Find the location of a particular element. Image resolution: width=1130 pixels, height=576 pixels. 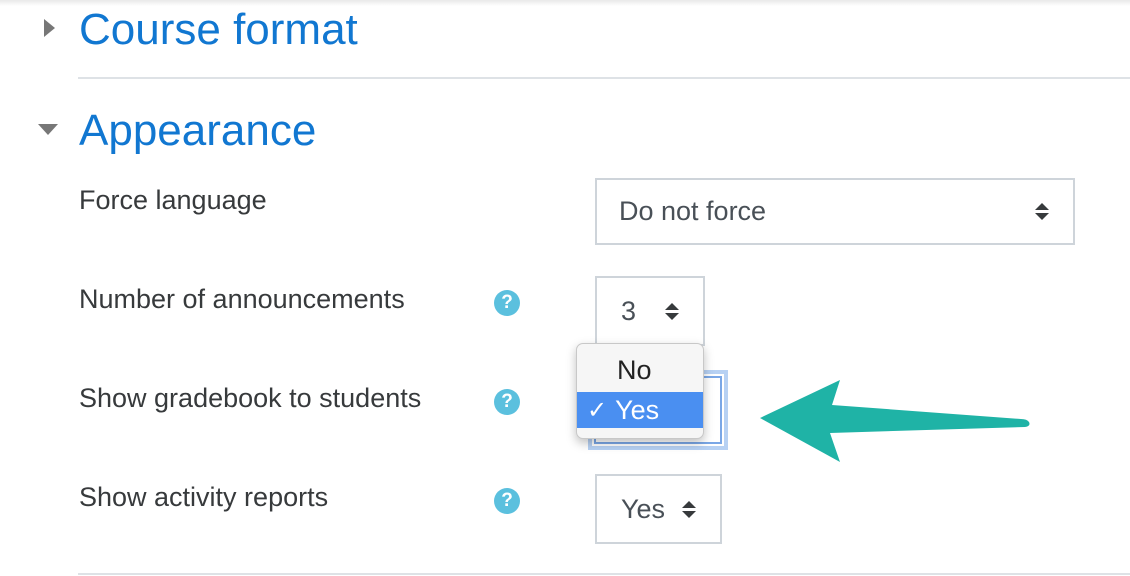

dropdown-option-yes: ✓ Yes is located at coordinates (640, 410).